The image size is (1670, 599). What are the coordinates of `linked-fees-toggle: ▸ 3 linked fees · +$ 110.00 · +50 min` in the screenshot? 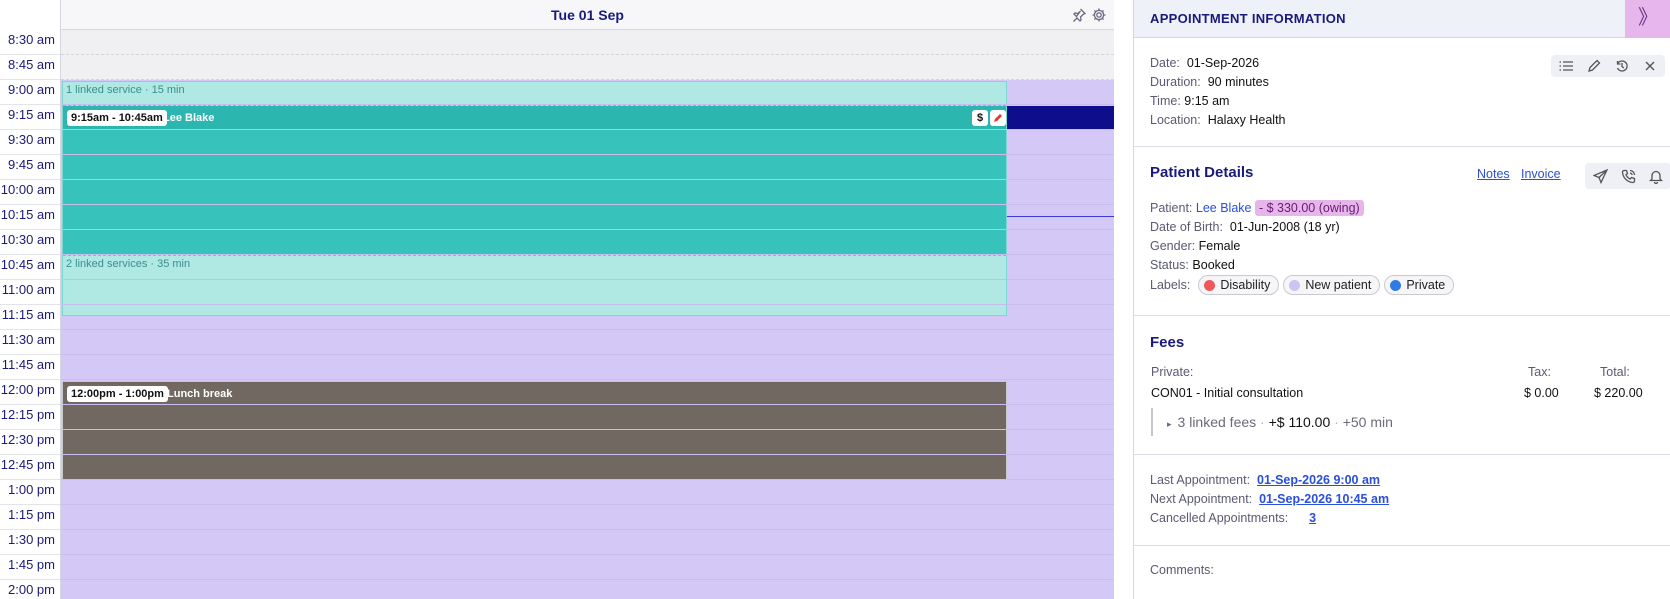 It's located at (1272, 422).